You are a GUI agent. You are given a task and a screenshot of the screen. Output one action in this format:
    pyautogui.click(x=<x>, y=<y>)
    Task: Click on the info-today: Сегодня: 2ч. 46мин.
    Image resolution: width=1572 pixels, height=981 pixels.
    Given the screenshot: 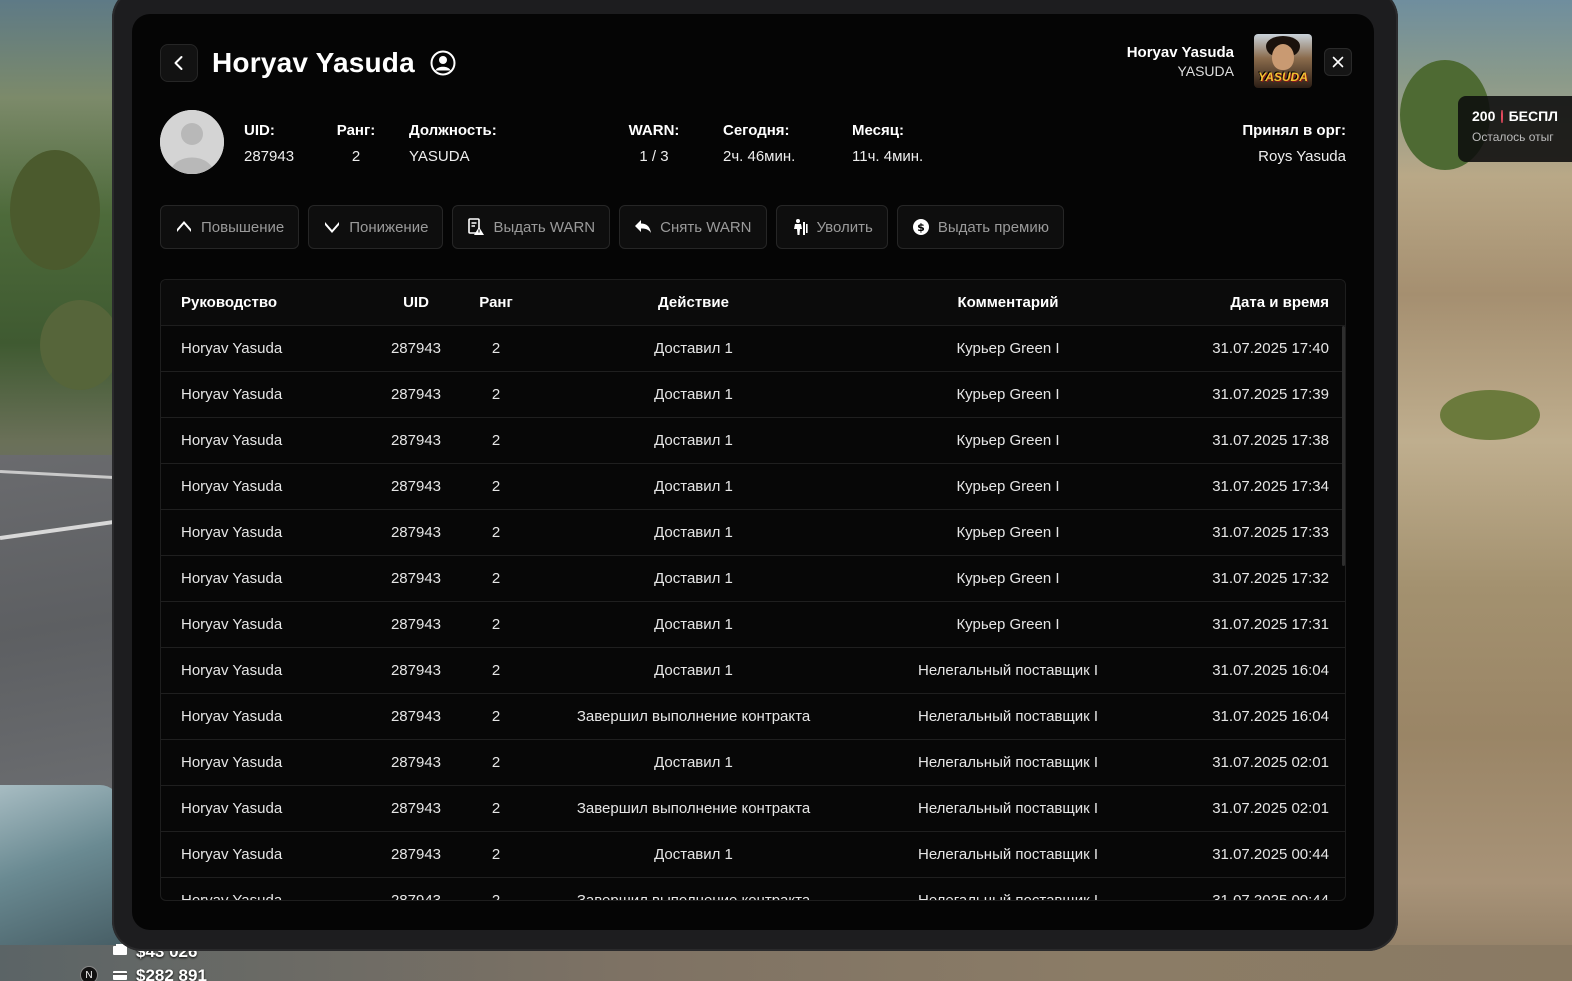 What is the action you would take?
    pyautogui.click(x=759, y=143)
    